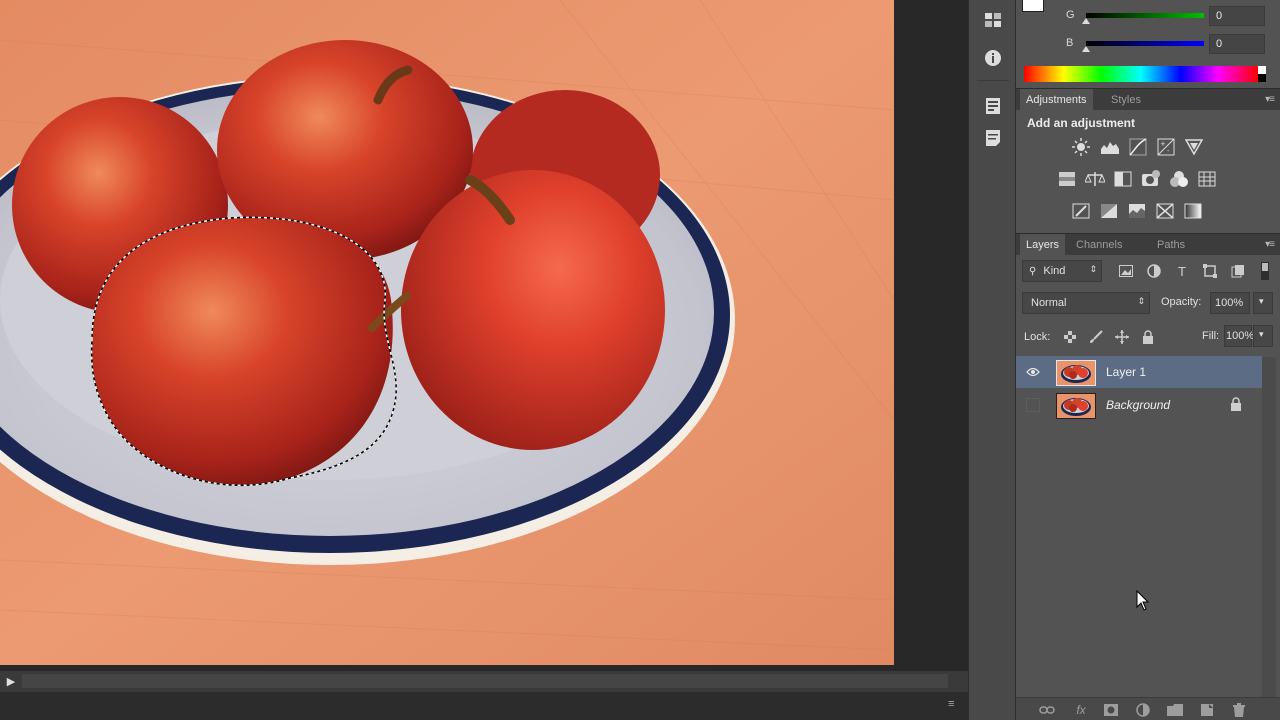 This screenshot has width=1280, height=720. I want to click on gradient-map-icon, so click(1193, 211).